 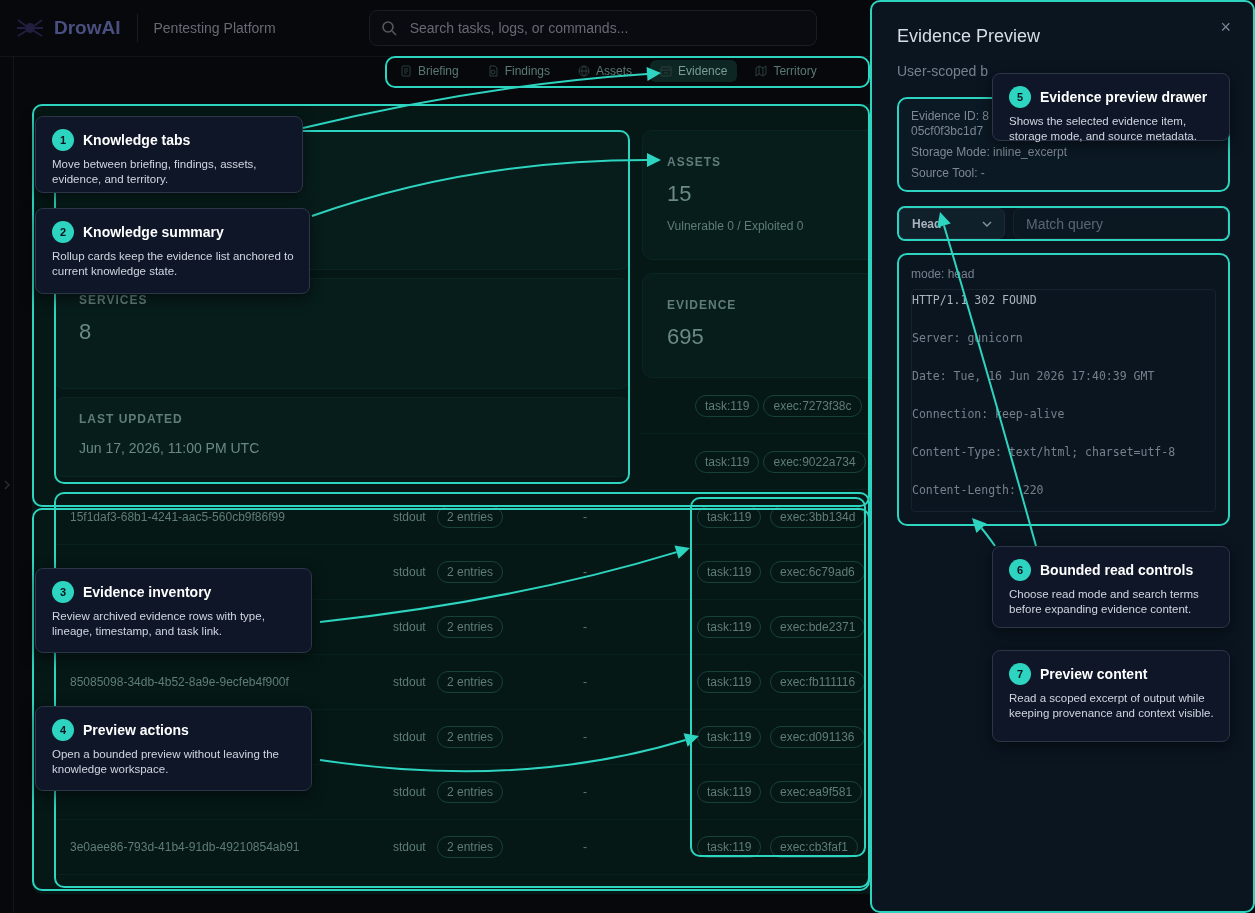 What do you see at coordinates (666, 71) in the screenshot?
I see `archive-icon` at bounding box center [666, 71].